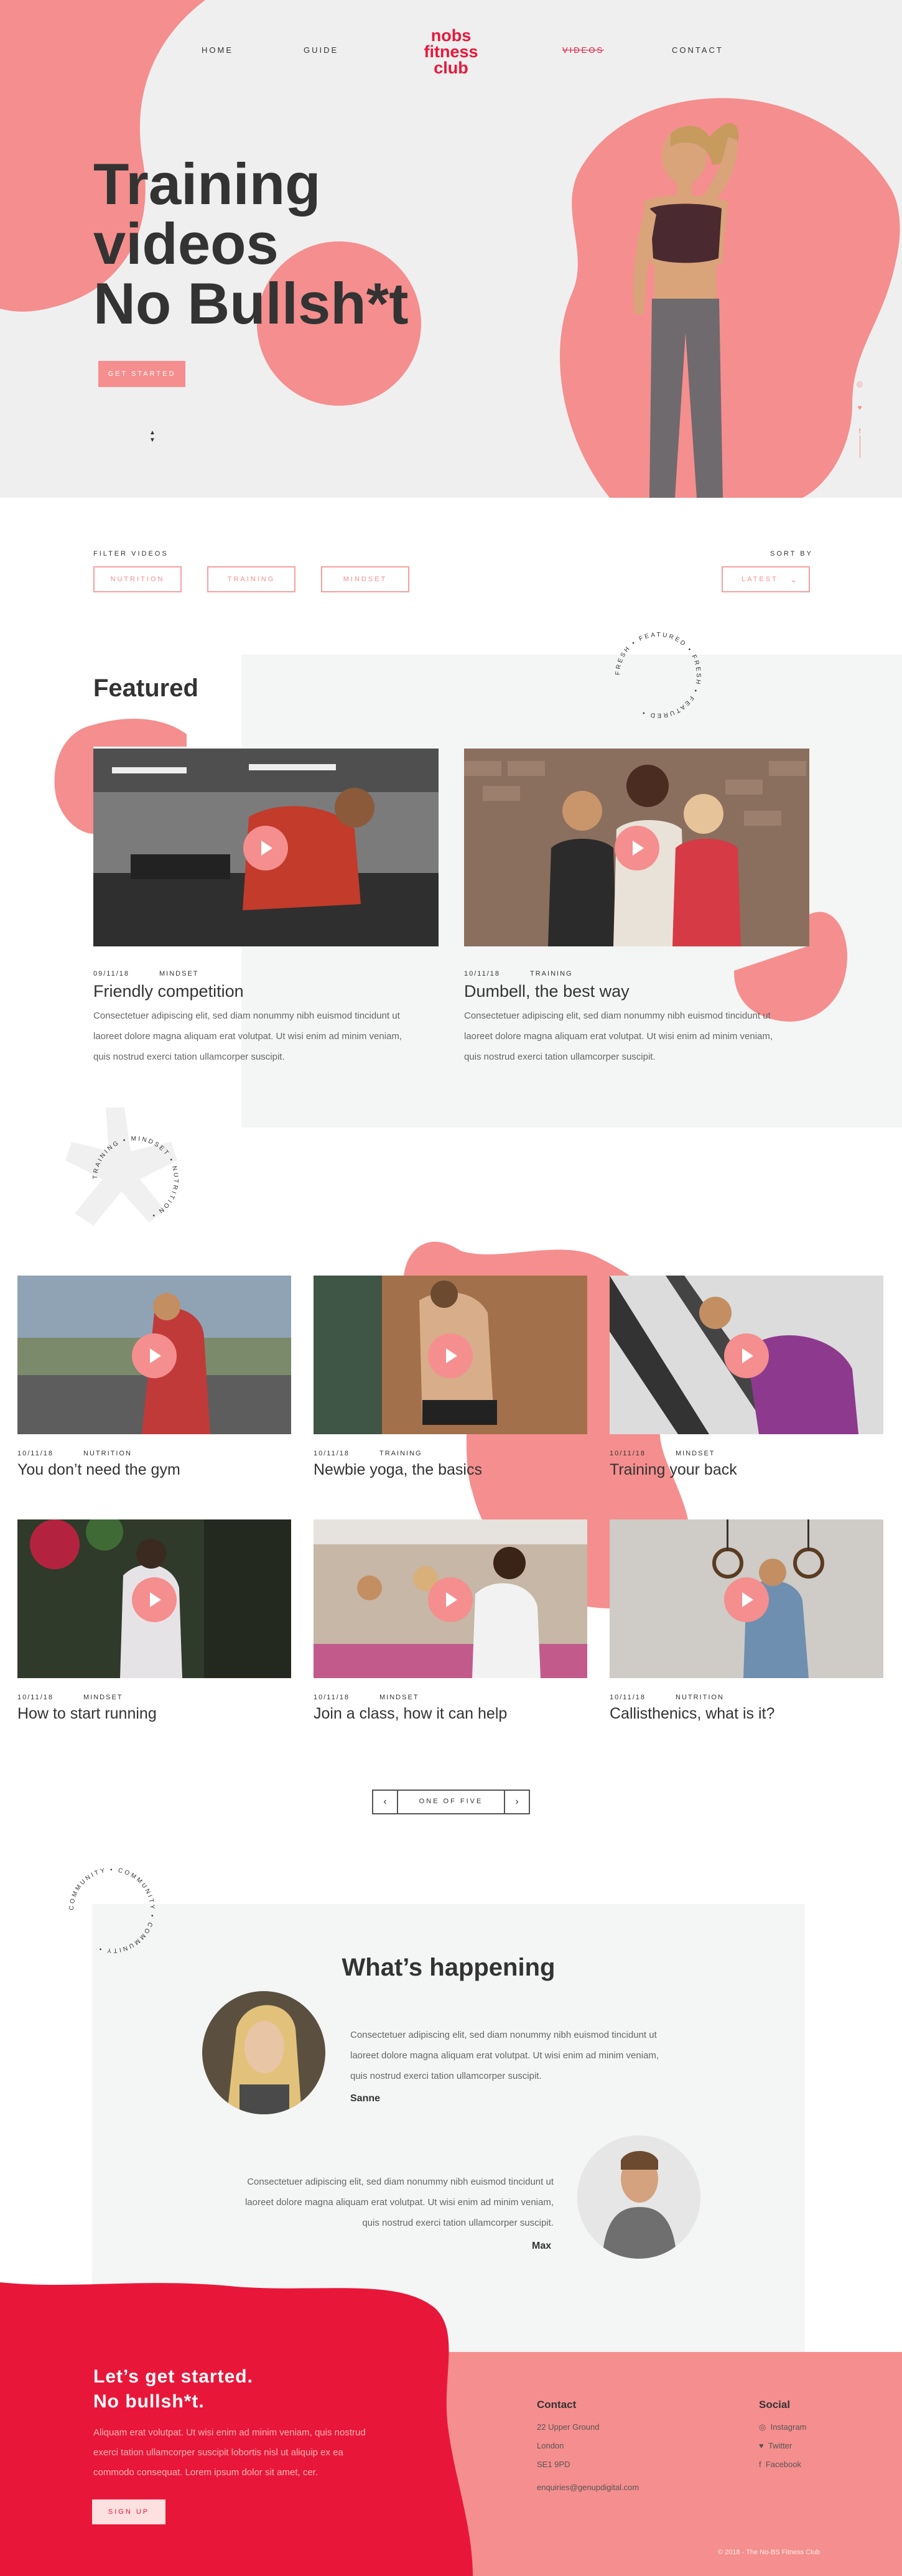  I want to click on svg-text:TRAINING • MINDSET • NUTRITION: TRAINING • MINDSET • NUTRITION •, so click(135, 1178).